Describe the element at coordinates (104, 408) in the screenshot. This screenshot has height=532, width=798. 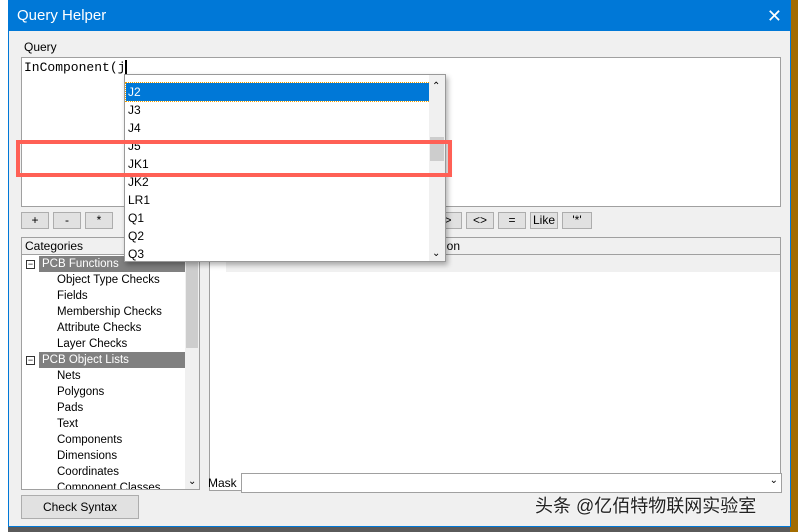
I see `tree-item: Pads` at that location.